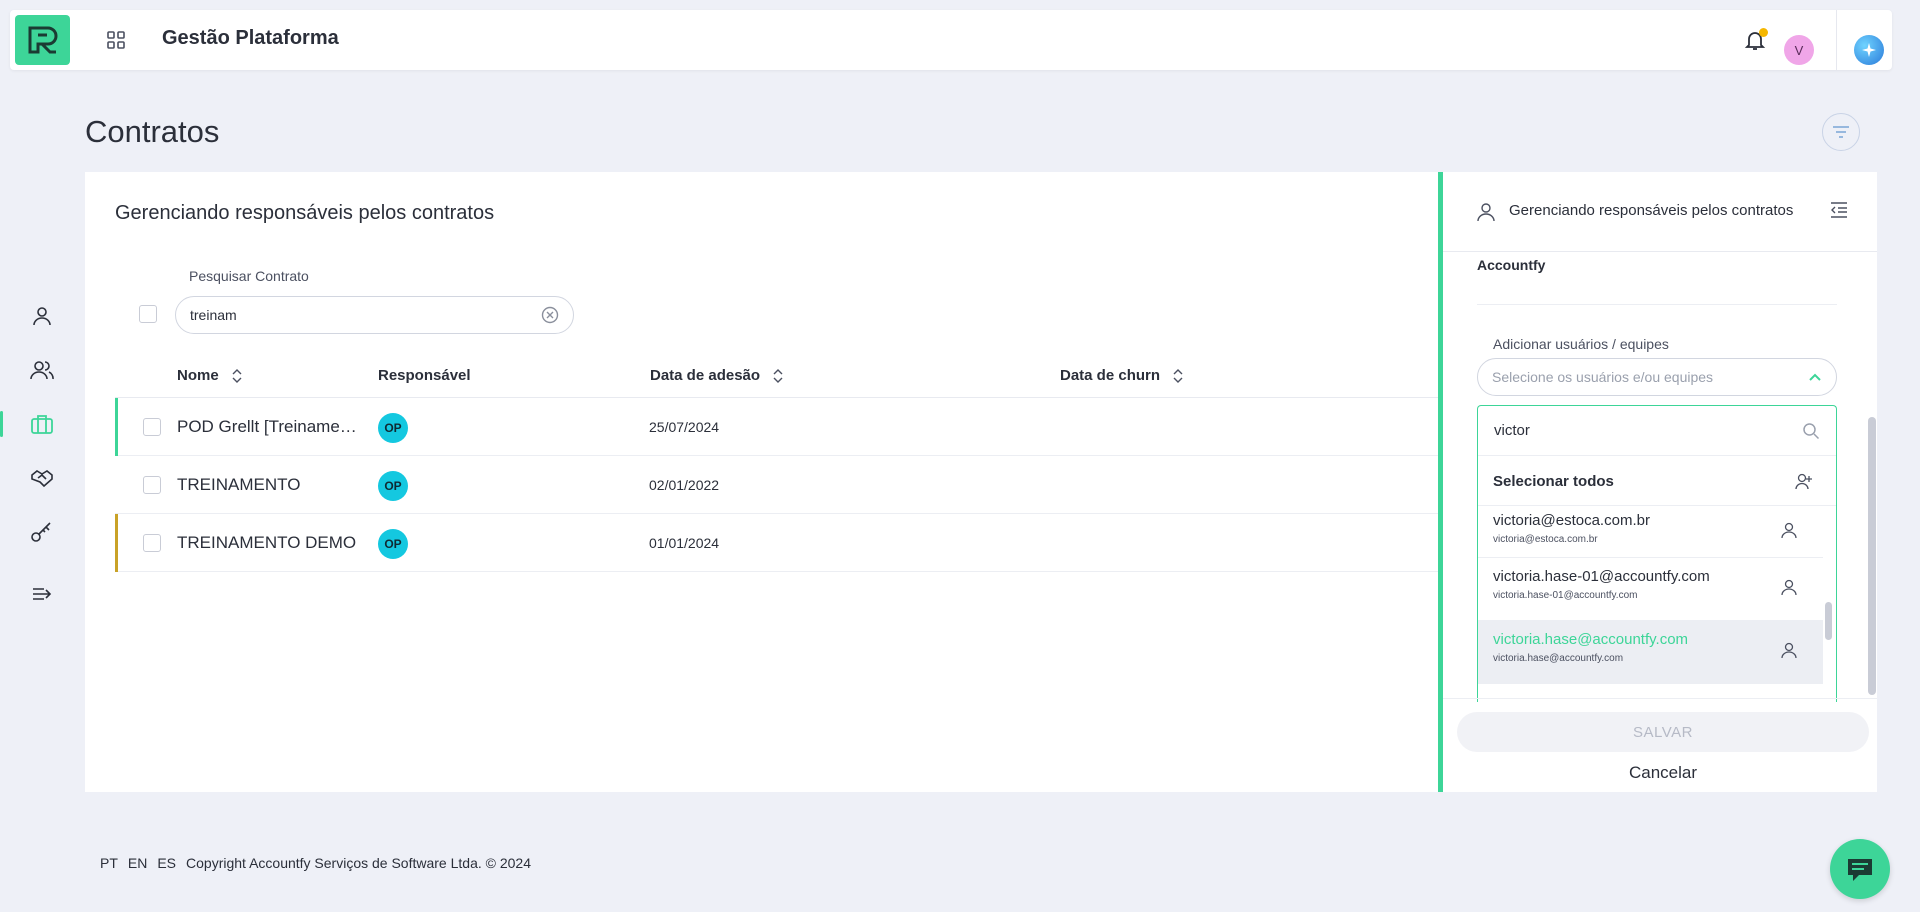 The image size is (1920, 912). I want to click on panel-title: Gerenciando responsáveis pelos contratos, so click(1651, 210).